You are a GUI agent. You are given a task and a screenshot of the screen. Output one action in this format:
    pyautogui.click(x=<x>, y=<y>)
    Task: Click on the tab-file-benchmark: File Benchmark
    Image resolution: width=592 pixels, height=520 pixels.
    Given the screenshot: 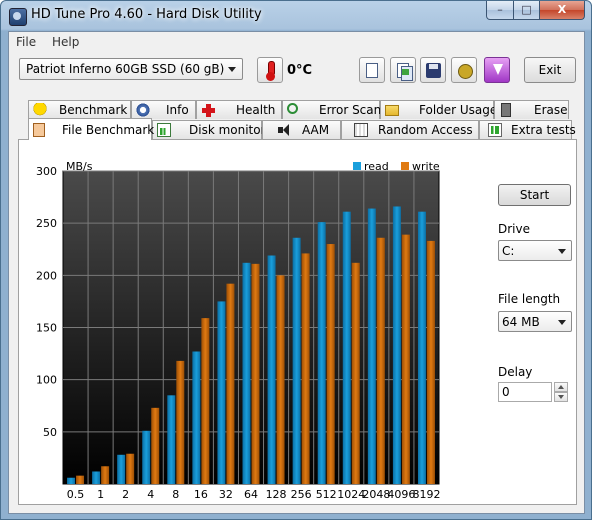 What is the action you would take?
    pyautogui.click(x=91, y=129)
    